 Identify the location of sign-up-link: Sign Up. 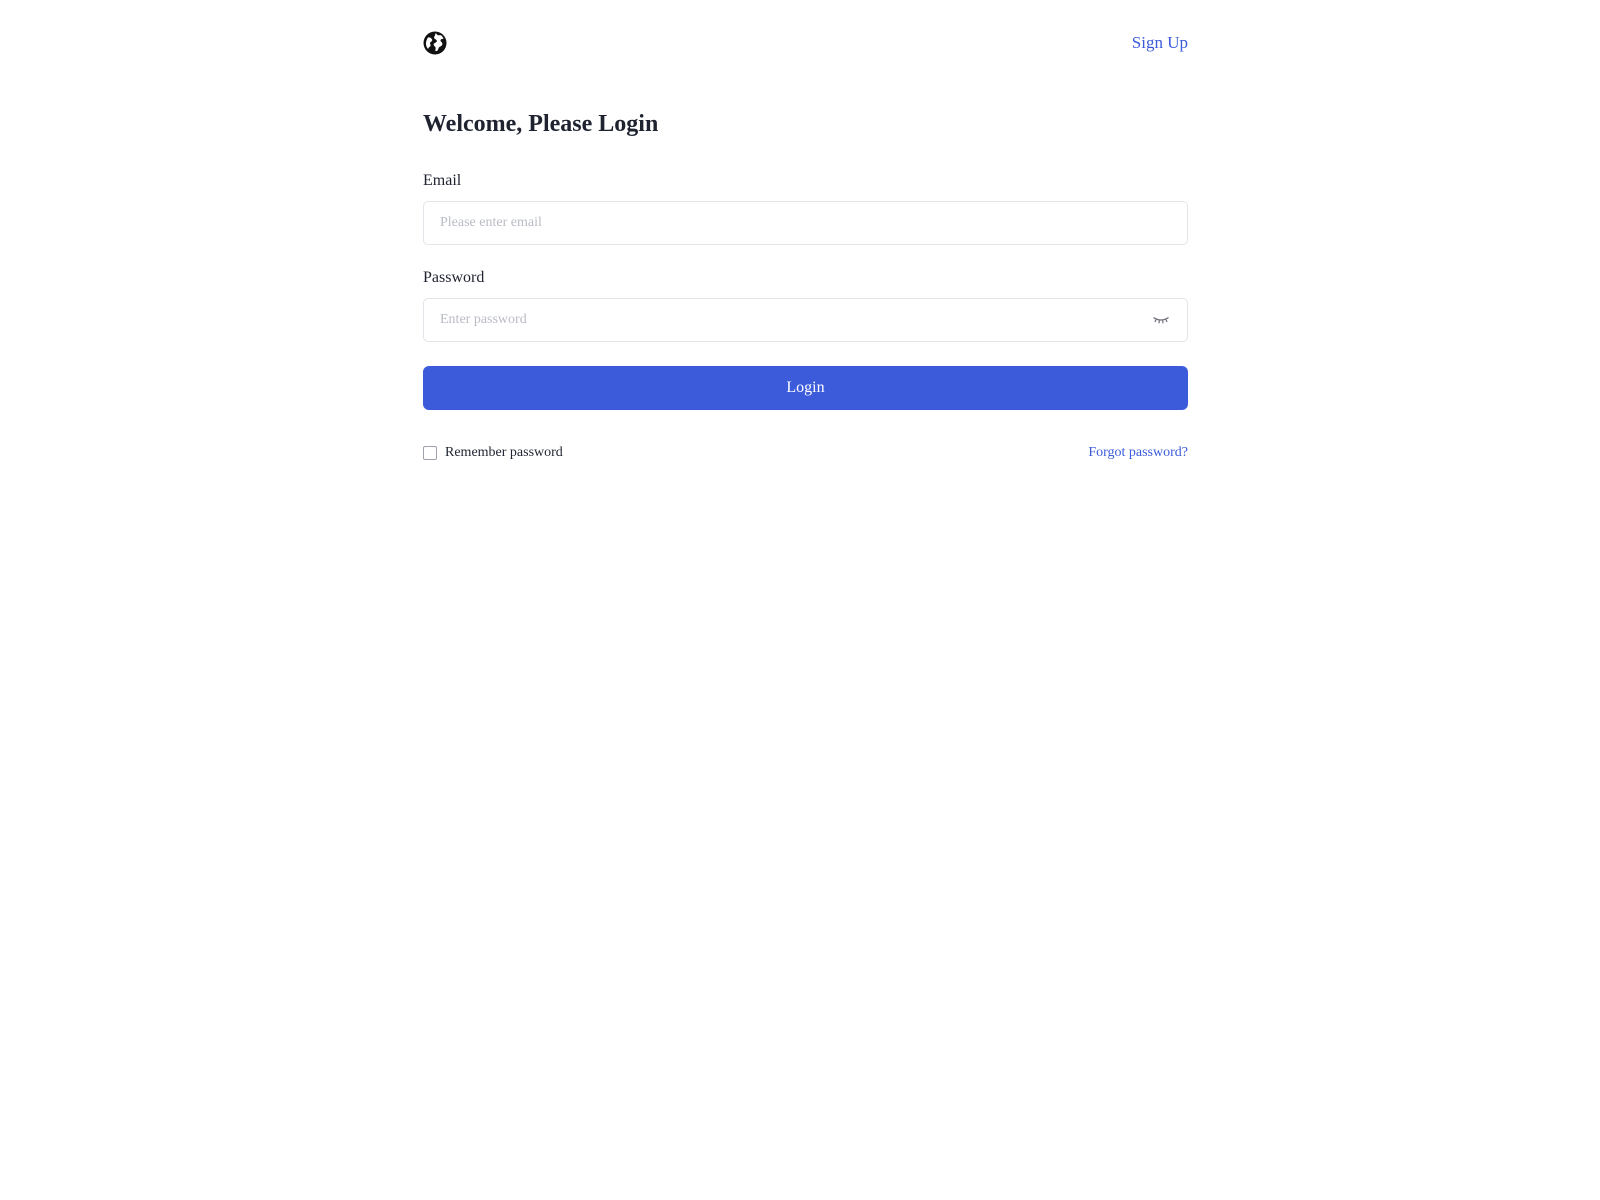
(1160, 43).